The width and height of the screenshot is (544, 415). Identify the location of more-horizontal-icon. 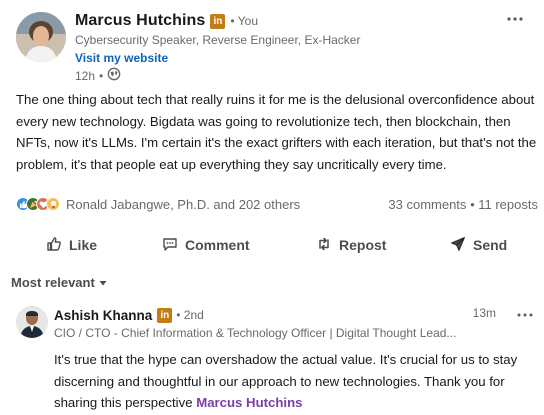
(515, 19).